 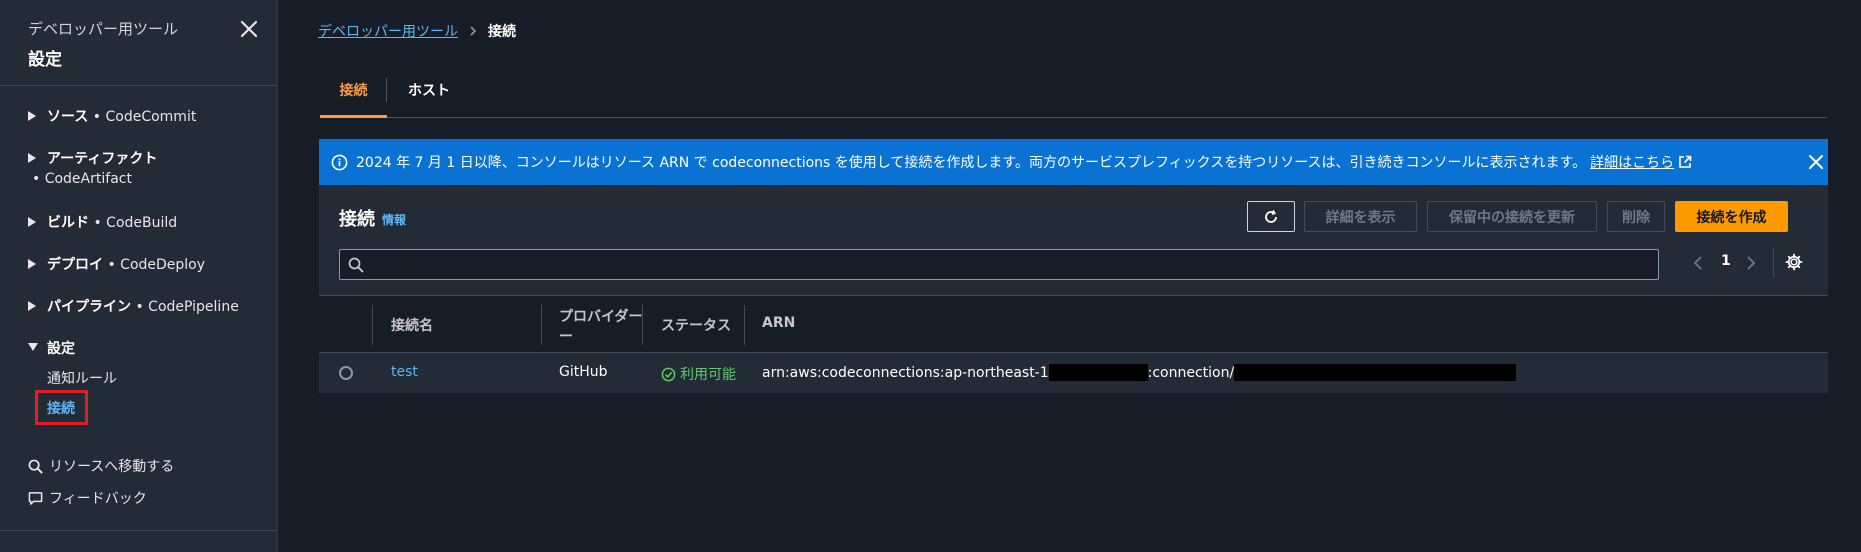 What do you see at coordinates (778, 323) in the screenshot?
I see `column-header-arn: ARN` at bounding box center [778, 323].